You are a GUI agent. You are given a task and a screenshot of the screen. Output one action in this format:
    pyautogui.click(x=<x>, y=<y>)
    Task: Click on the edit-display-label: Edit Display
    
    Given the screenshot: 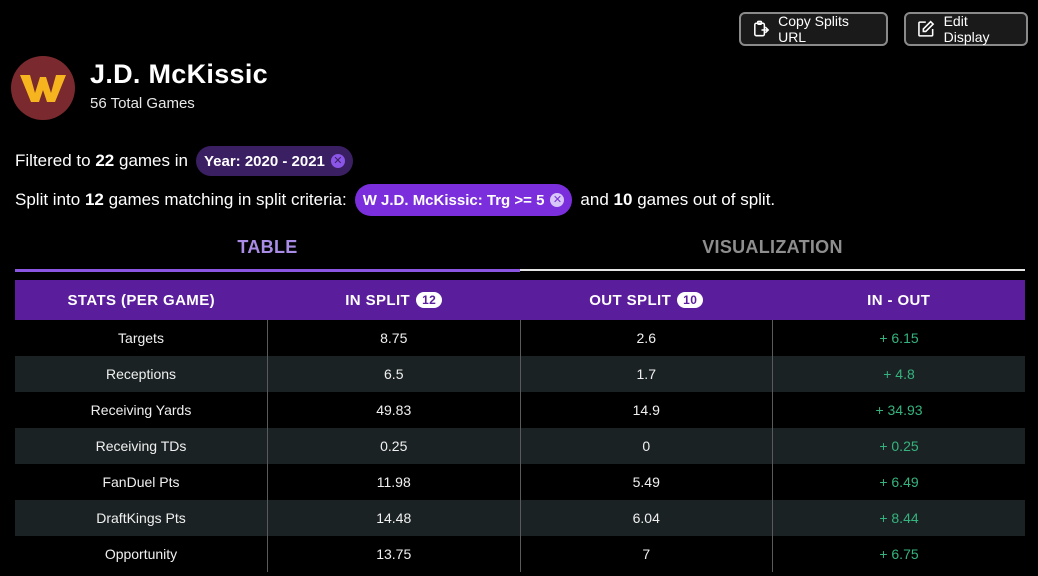 What is the action you would take?
    pyautogui.click(x=966, y=29)
    